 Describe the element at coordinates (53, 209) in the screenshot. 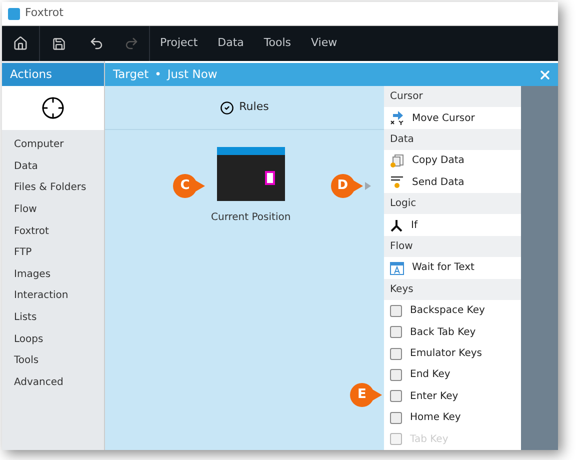

I see `category-item: Flow` at that location.